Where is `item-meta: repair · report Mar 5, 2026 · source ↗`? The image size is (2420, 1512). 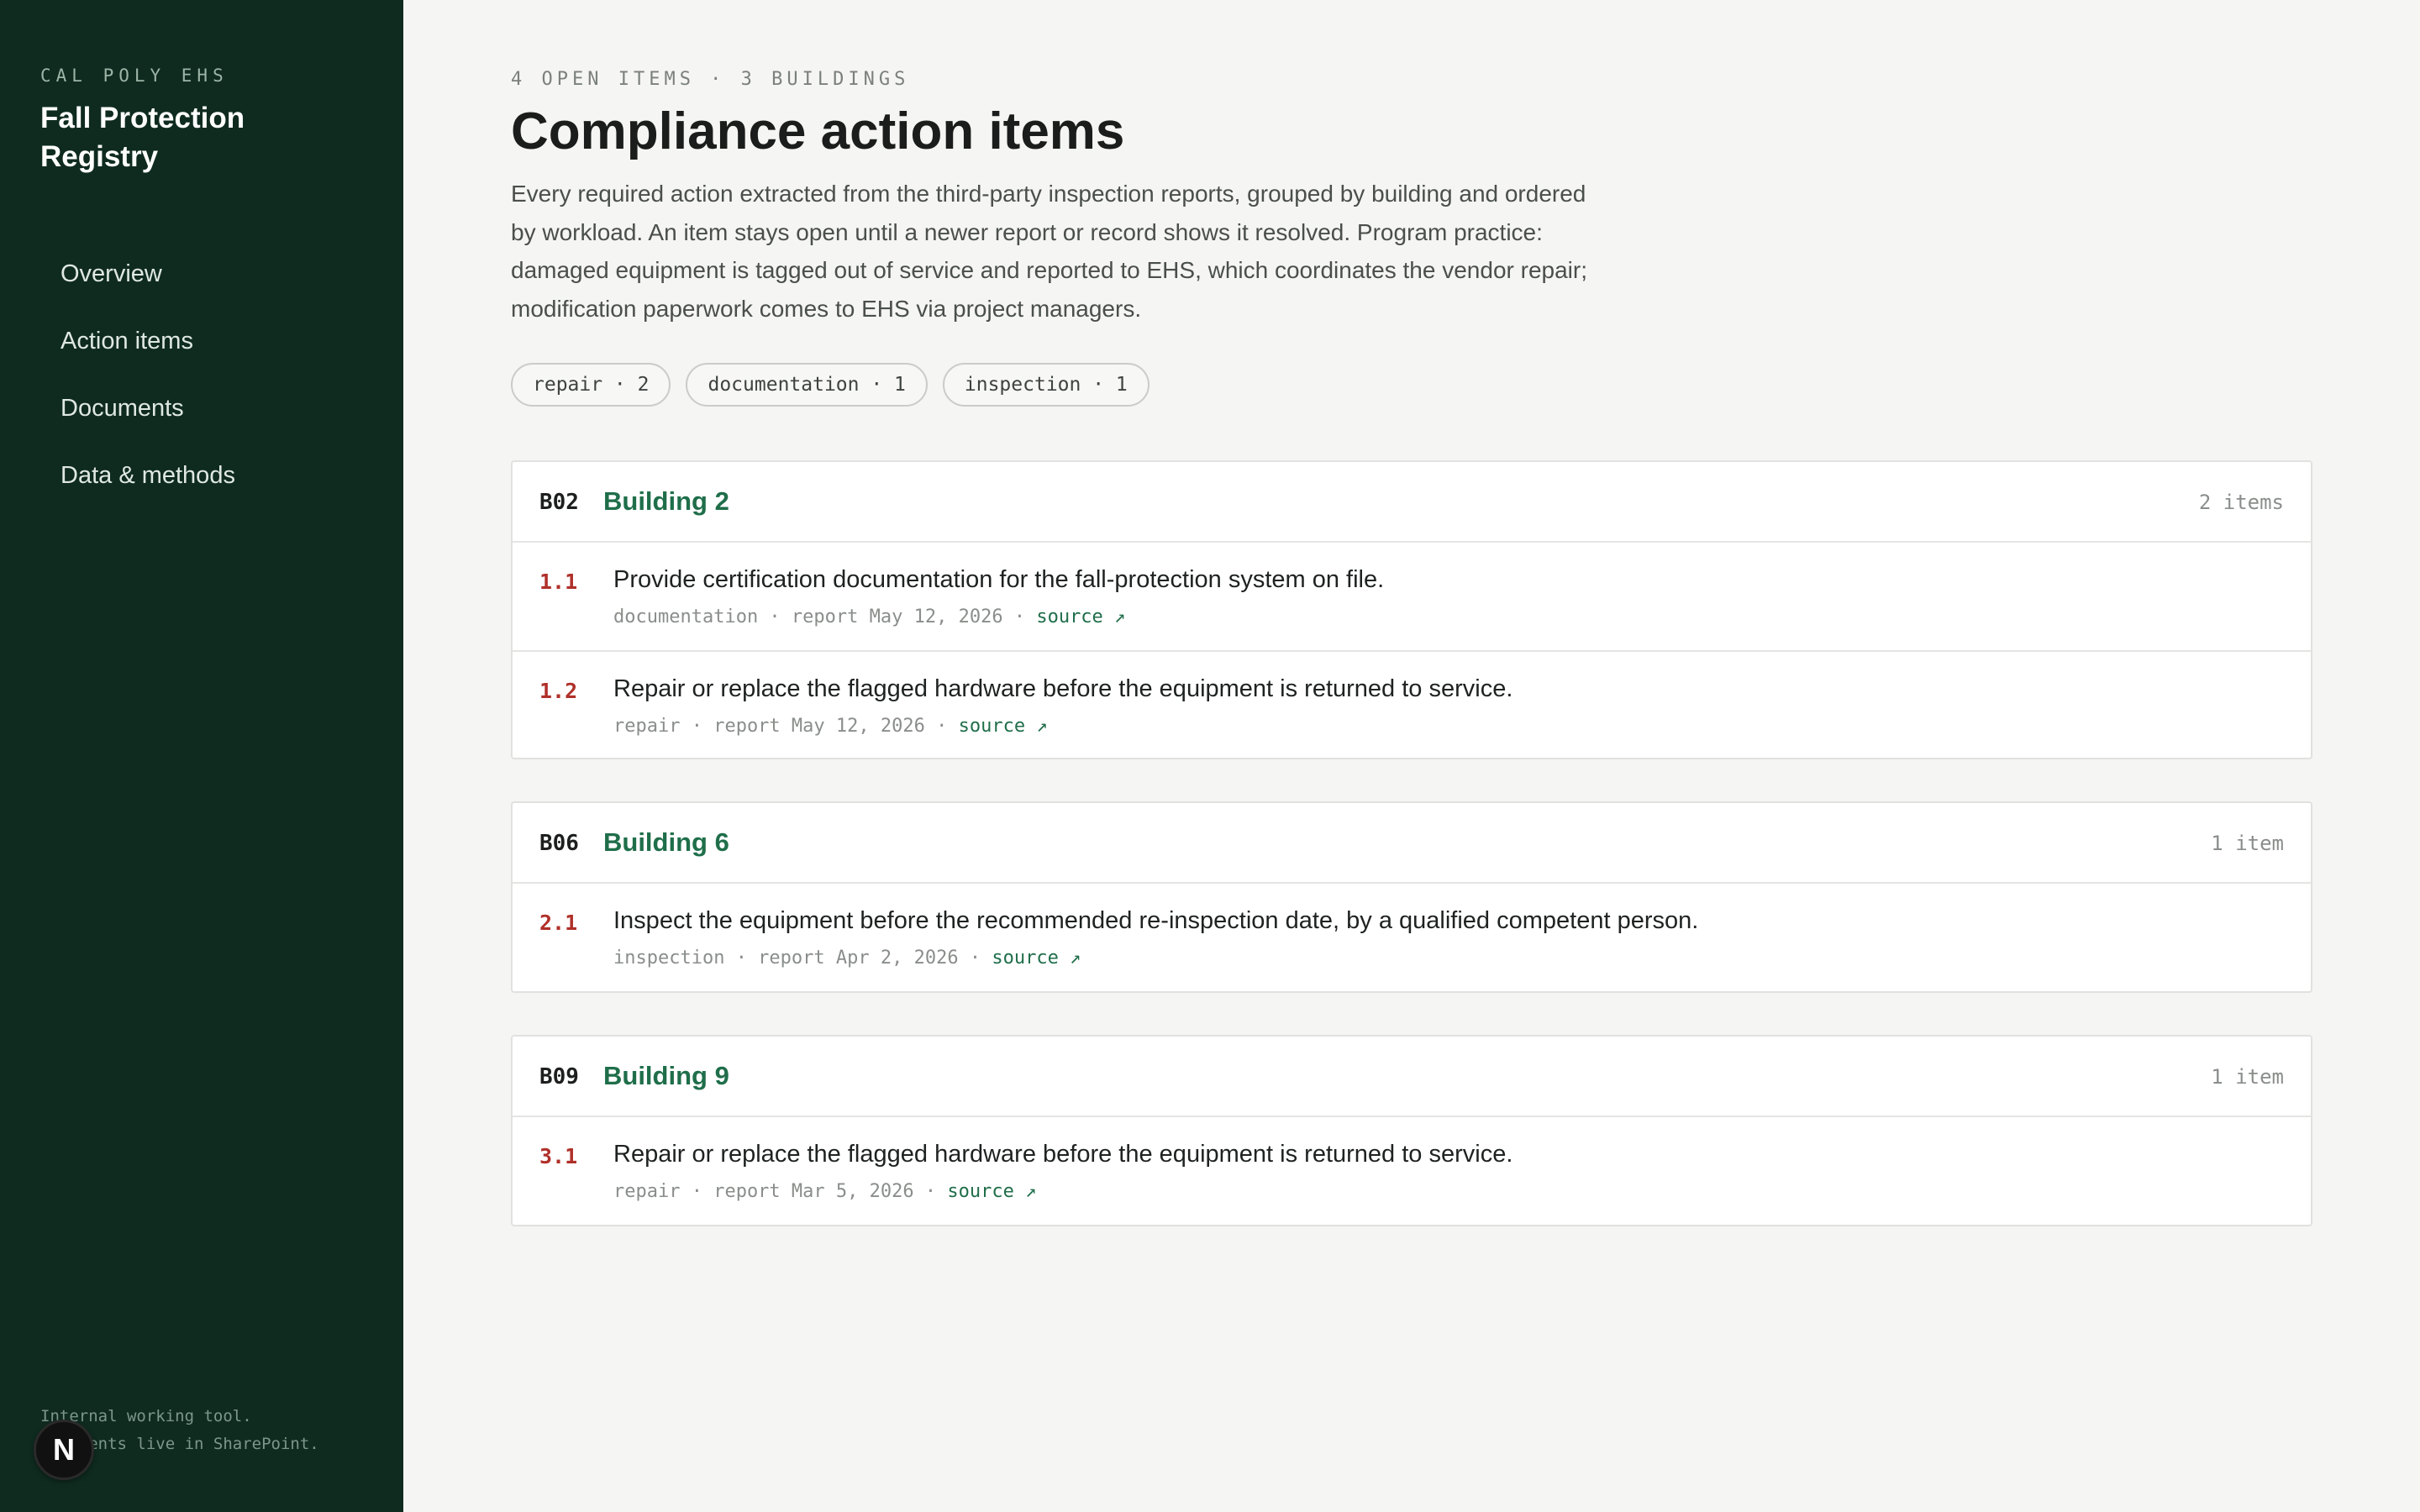 item-meta: repair · report Mar 5, 2026 · source ↗ is located at coordinates (825, 1192).